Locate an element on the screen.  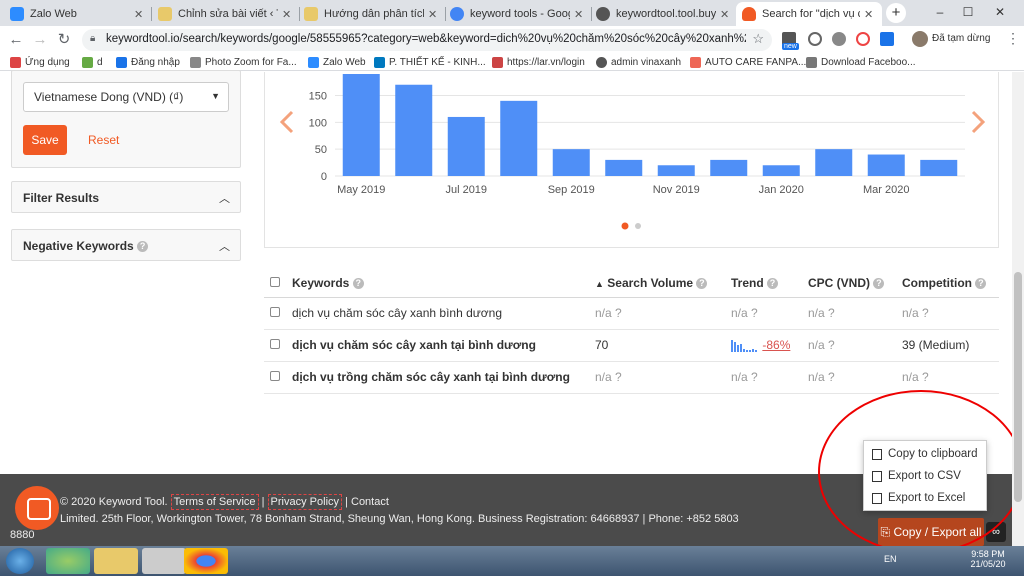
tab-guide: Hướng dẫn phân tích từ✕ is located at coordinates (372, 14).